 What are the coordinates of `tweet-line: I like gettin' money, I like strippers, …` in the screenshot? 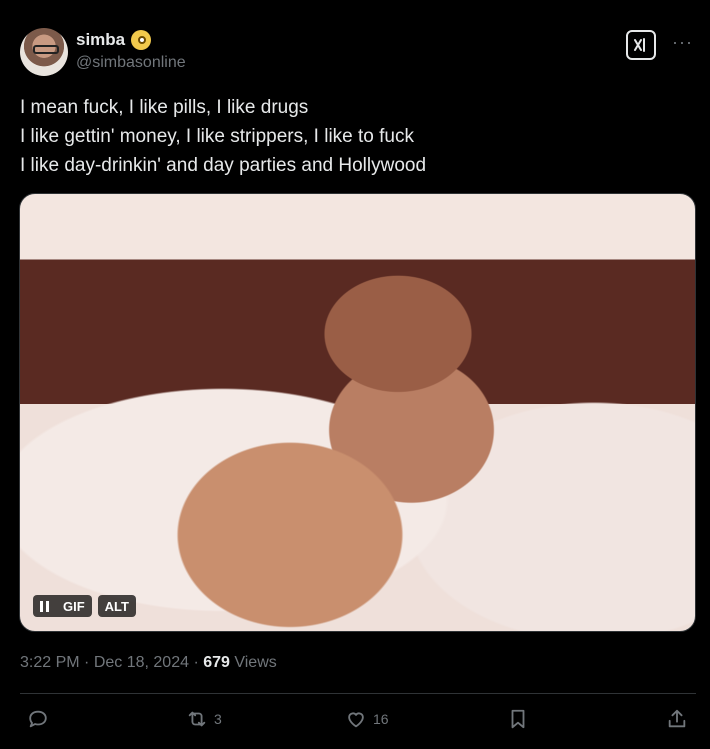 It's located at (217, 136).